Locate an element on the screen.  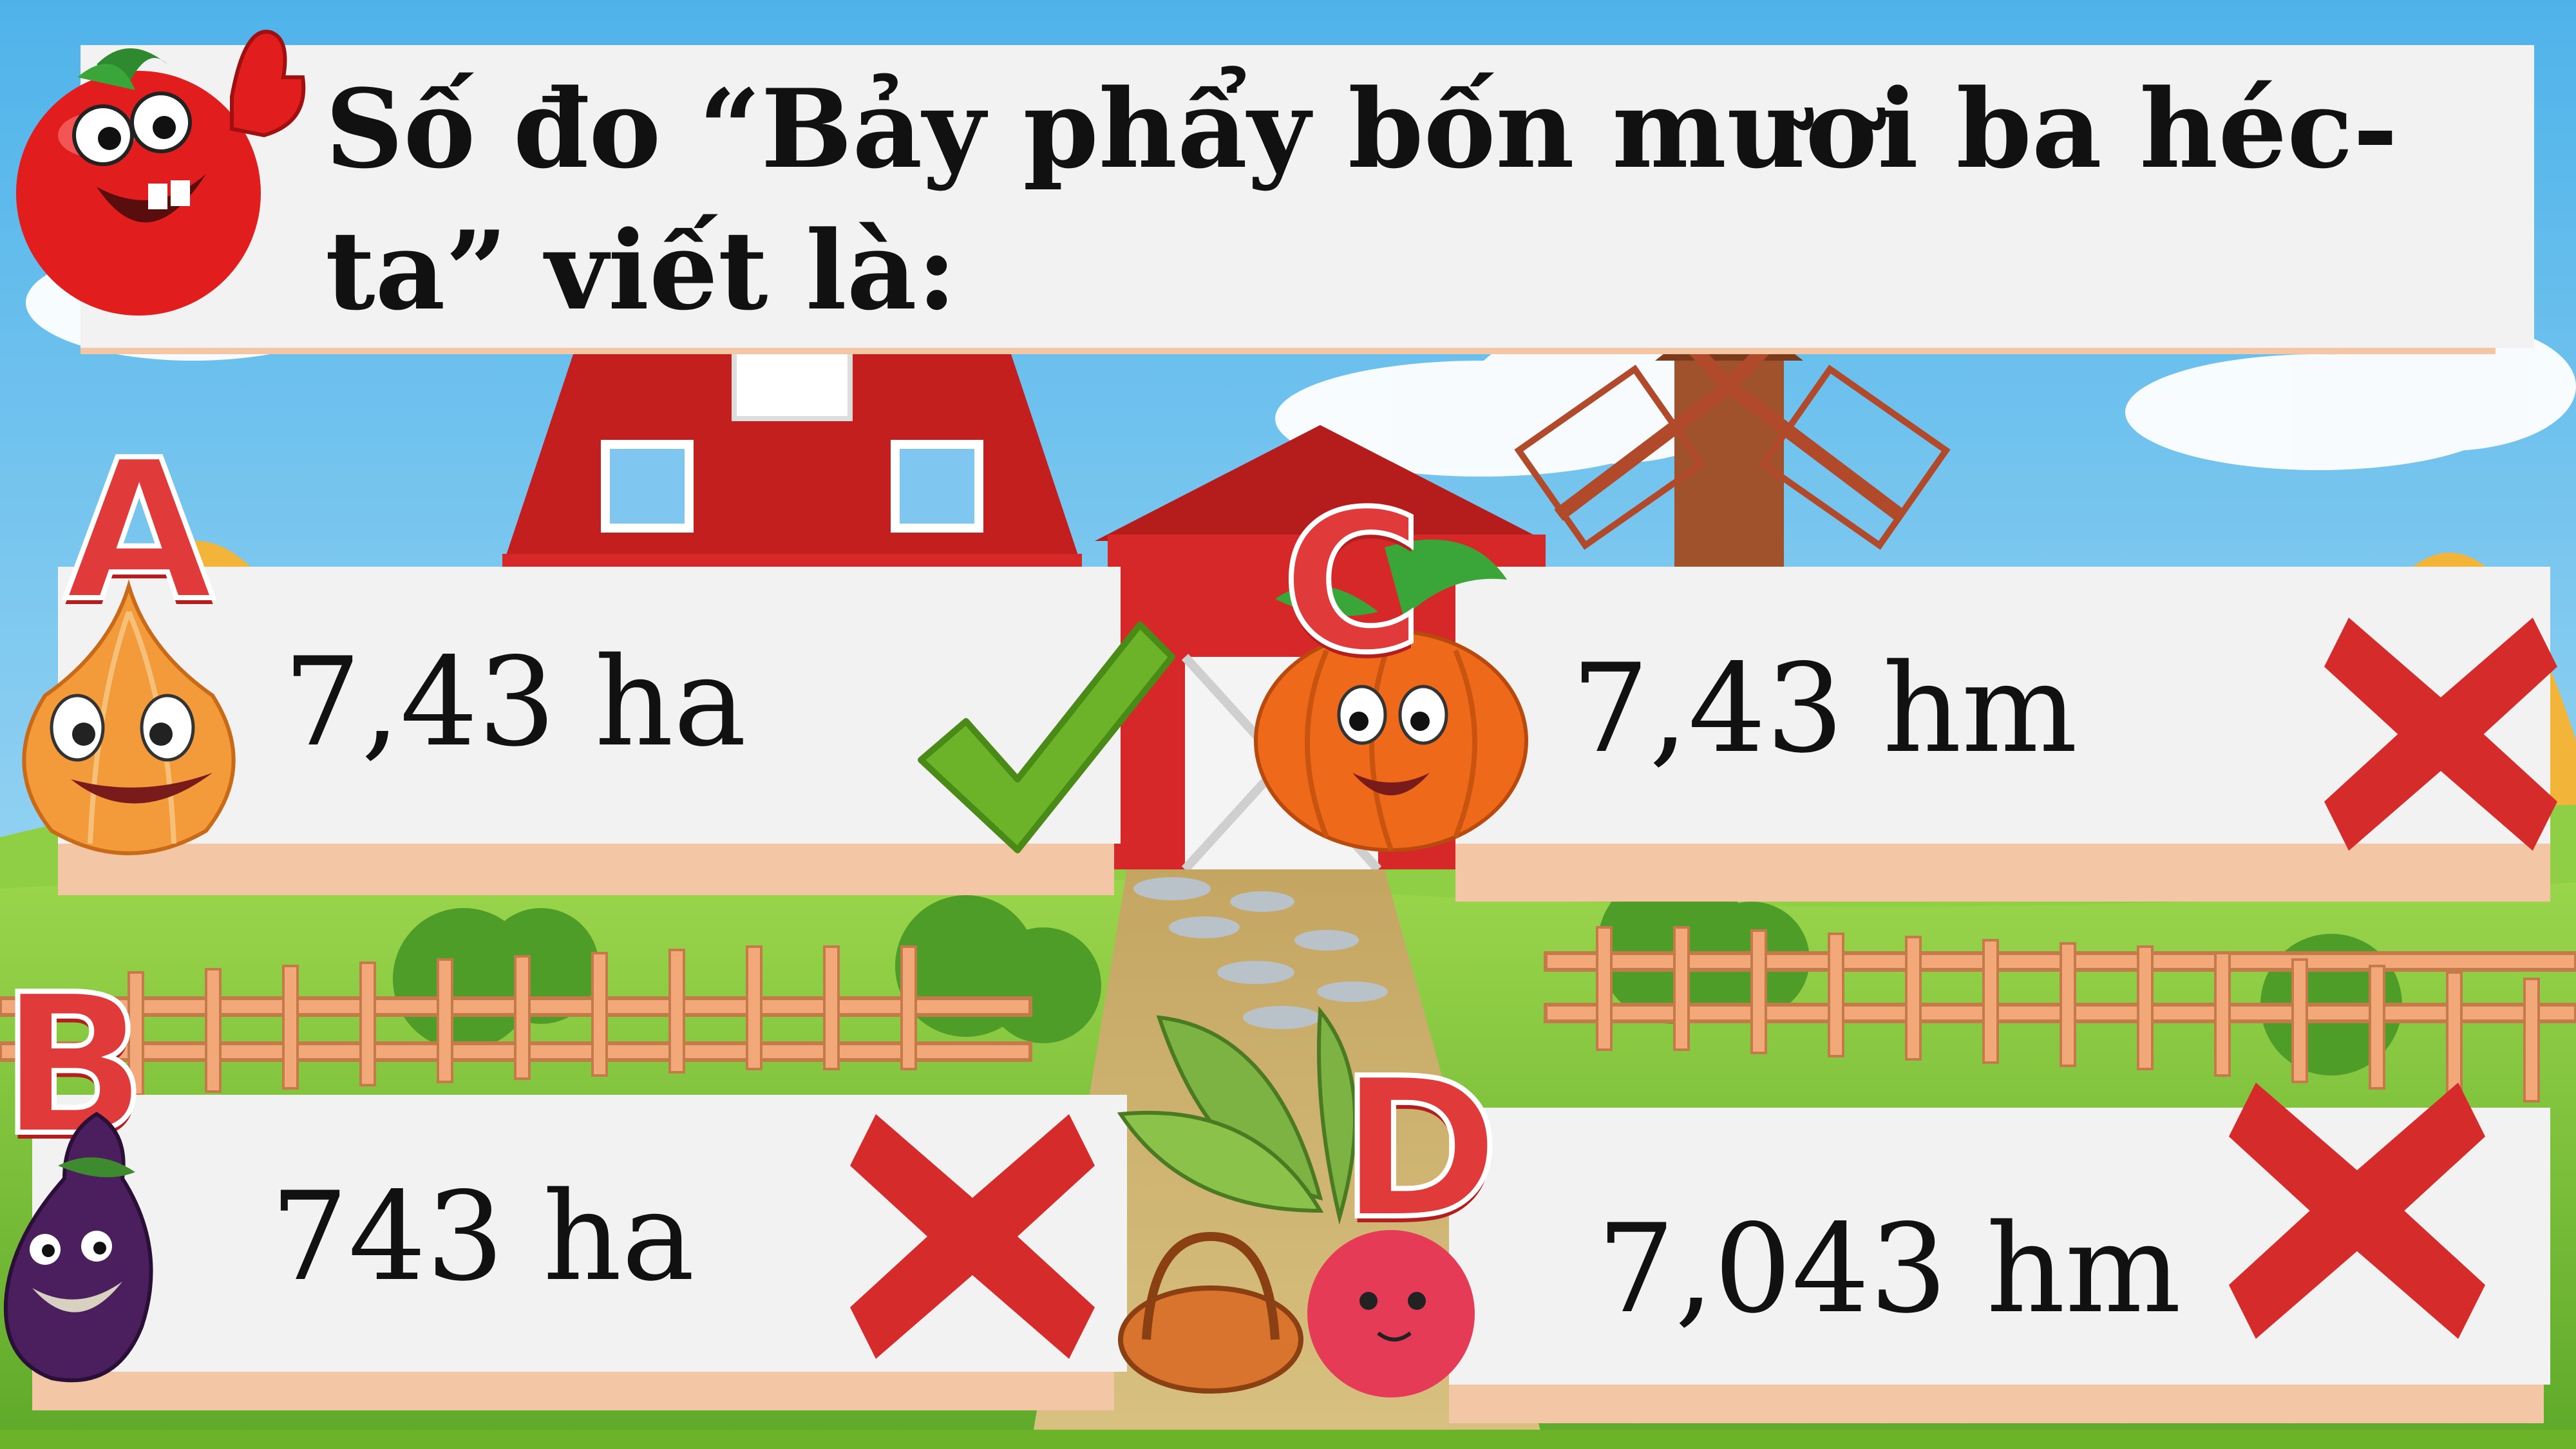
onion-character is located at coordinates (129, 717).